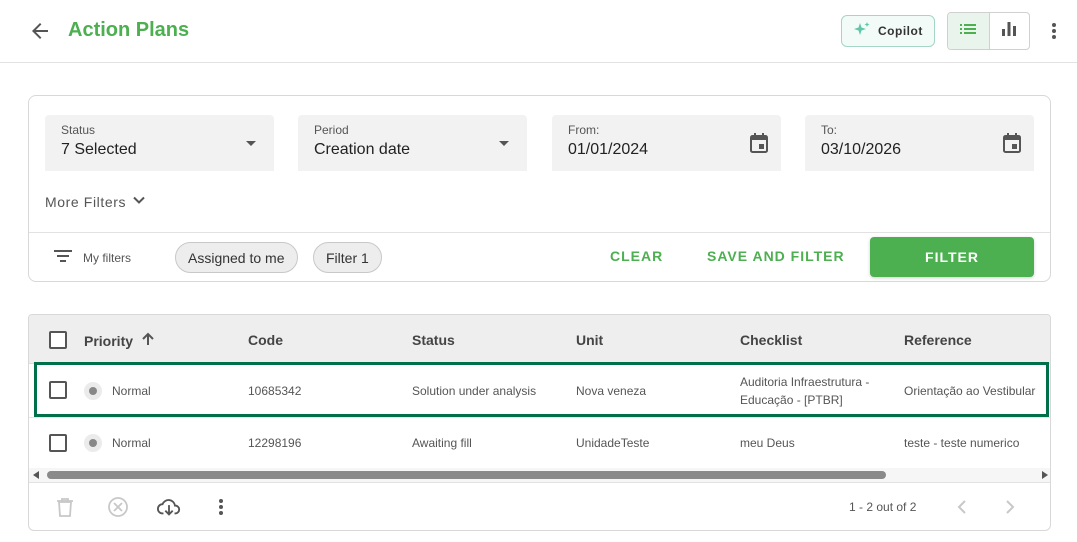  Describe the element at coordinates (1045, 475) in the screenshot. I see `scroll-right-arrow-icon` at that location.